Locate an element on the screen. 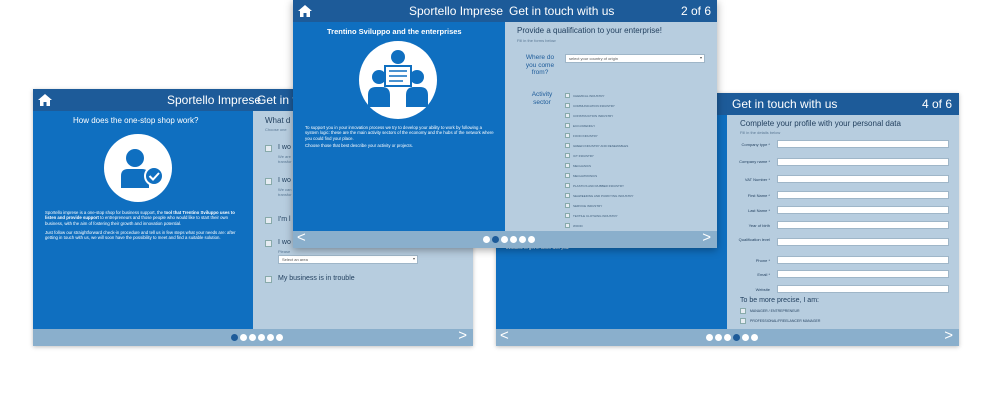 The height and width of the screenshot is (413, 1000). select-value: select your country of origin is located at coordinates (593, 58).